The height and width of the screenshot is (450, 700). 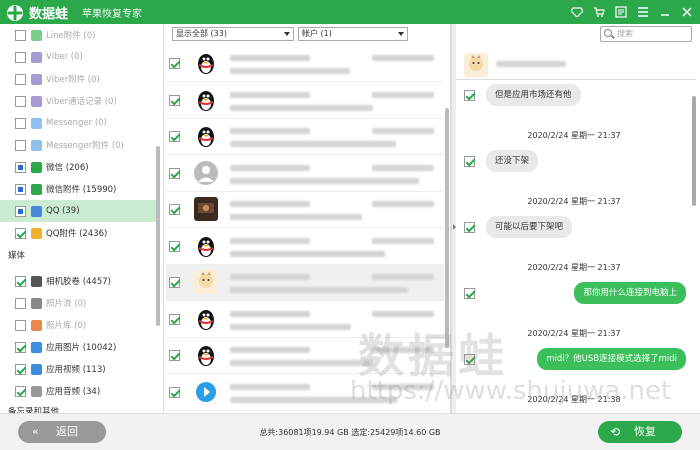 I want to click on app-name: 数据蛙, so click(x=49, y=14).